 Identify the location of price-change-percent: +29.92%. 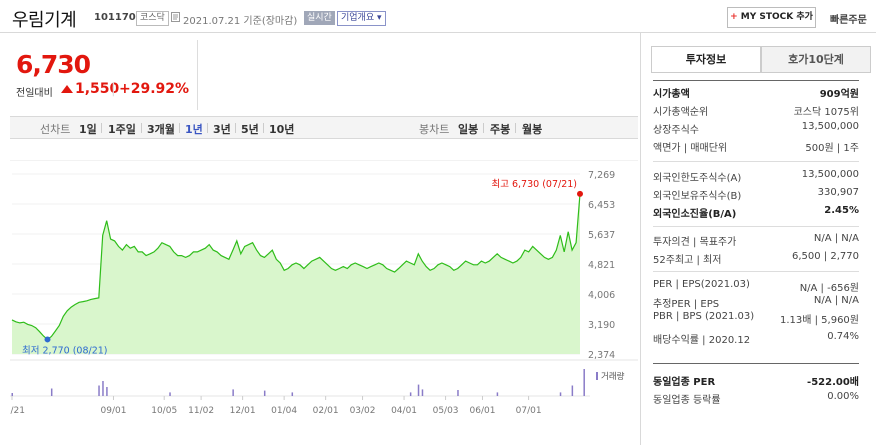
(154, 89).